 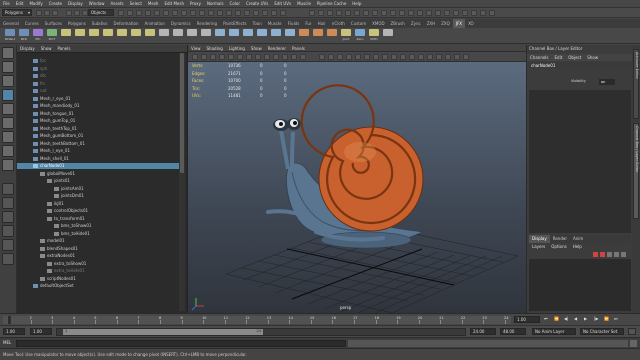 What do you see at coordinates (77, 13) in the screenshot?
I see `select-object-icon` at bounding box center [77, 13].